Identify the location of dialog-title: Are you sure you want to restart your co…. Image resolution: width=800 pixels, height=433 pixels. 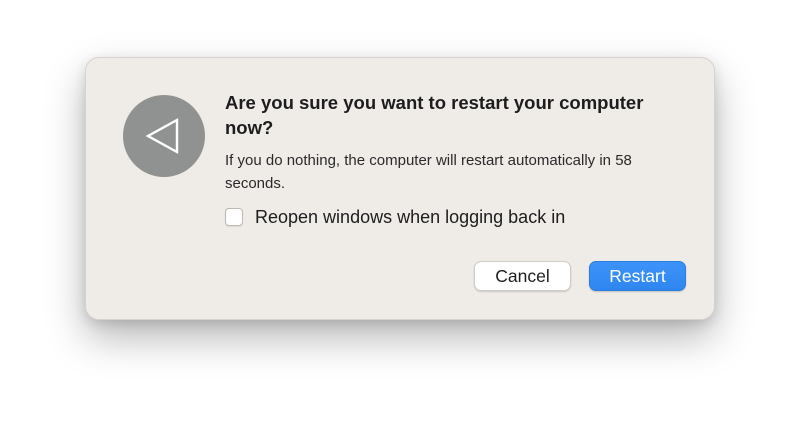
(434, 115).